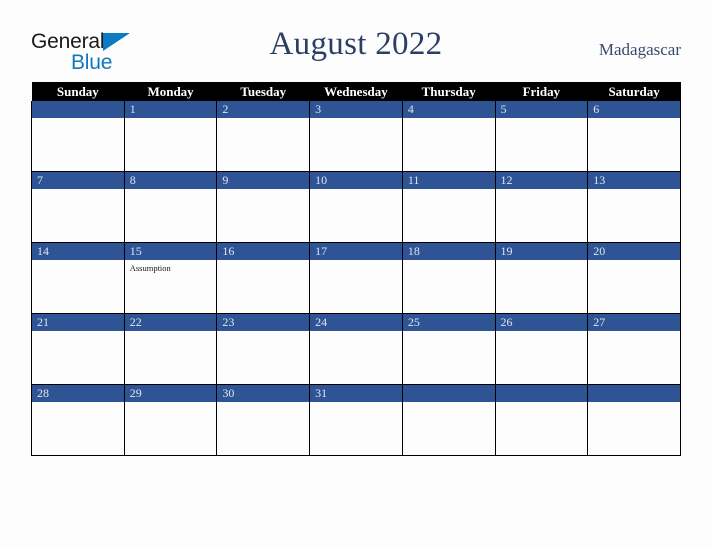 The image size is (712, 550). I want to click on calendar-day-cell: 12, so click(541, 207).